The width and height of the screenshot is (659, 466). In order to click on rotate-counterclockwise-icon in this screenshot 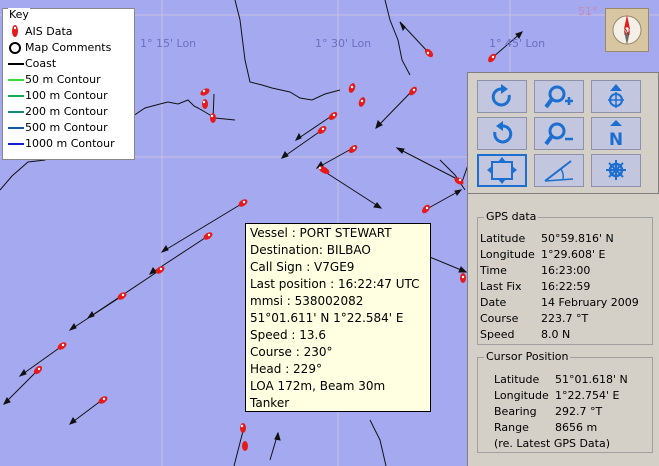, I will do `click(503, 132)`.